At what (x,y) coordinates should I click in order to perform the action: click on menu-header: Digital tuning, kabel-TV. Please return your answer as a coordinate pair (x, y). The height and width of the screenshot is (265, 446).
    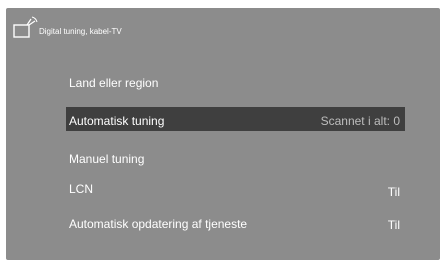
    Looking at the image, I should click on (67, 27).